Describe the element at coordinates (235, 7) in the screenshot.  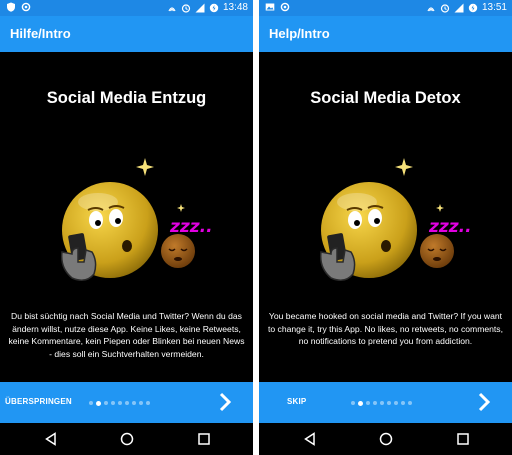
I see `status-time: 13:48` at that location.